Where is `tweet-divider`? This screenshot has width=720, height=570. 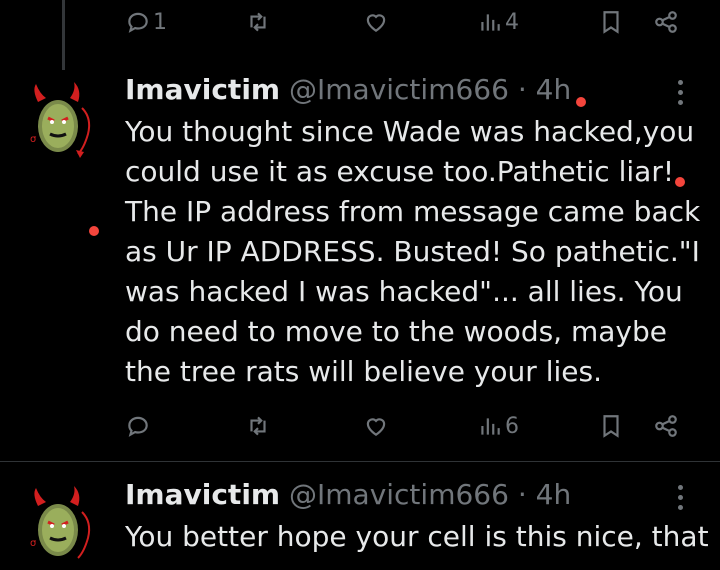 tweet-divider is located at coordinates (360, 461).